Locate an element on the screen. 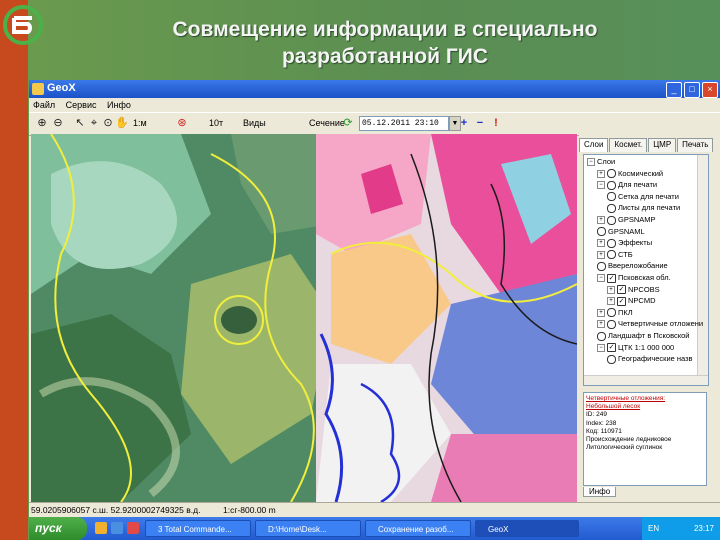 The height and width of the screenshot is (540, 720). info-line: Небольшой лесок is located at coordinates (613, 407).